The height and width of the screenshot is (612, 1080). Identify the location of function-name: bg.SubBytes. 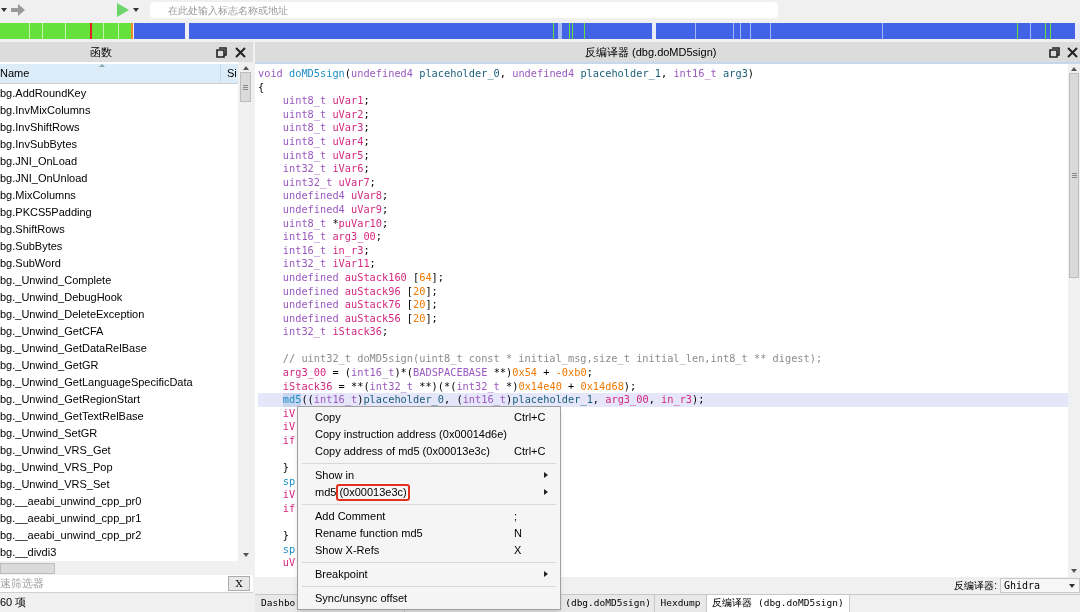
(31, 246).